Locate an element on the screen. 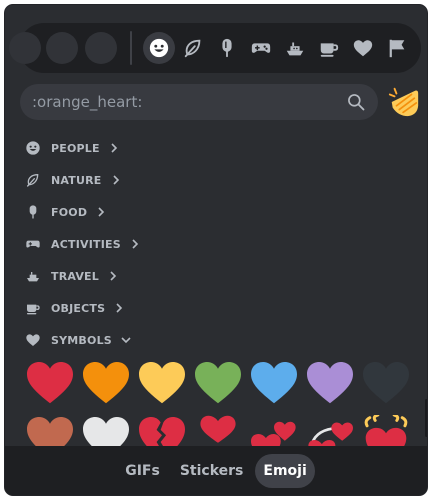 This screenshot has height=499, width=432. chevron-down-icon is located at coordinates (126, 340).